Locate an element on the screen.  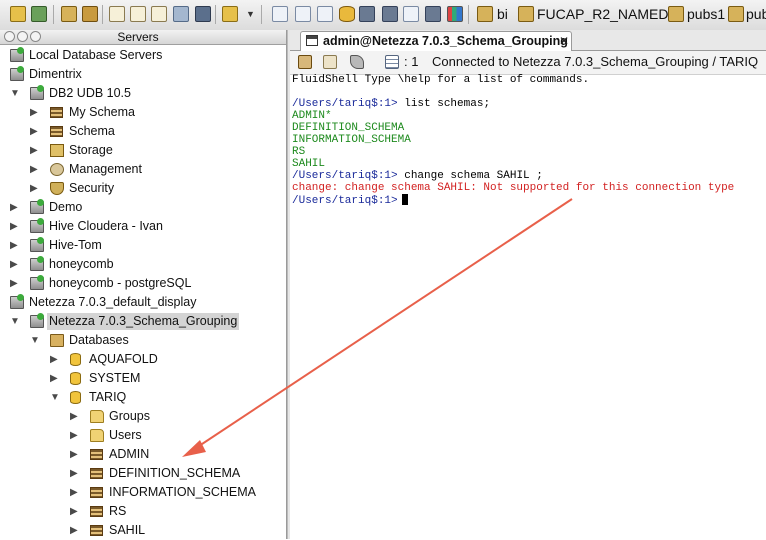
tree-row: ▼ DB2 UDB 10.5 is located at coordinates (143, 93).